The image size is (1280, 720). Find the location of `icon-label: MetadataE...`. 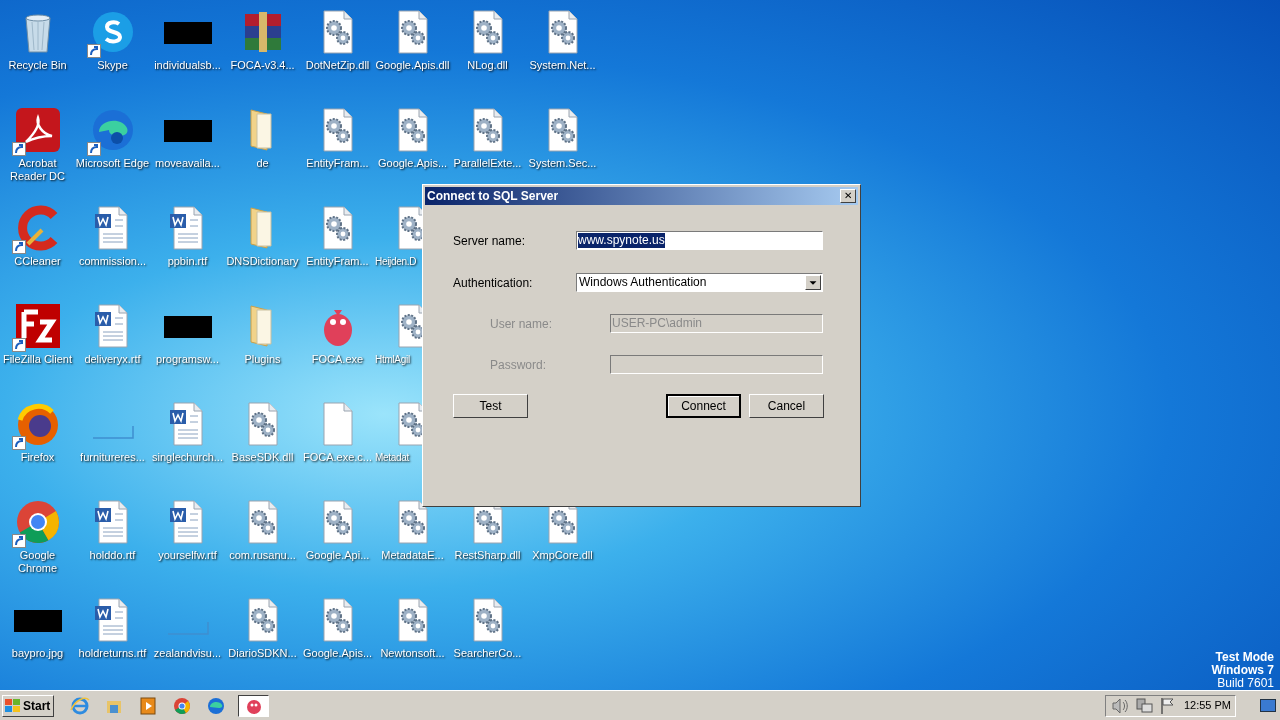

icon-label: MetadataE... is located at coordinates (412, 555).